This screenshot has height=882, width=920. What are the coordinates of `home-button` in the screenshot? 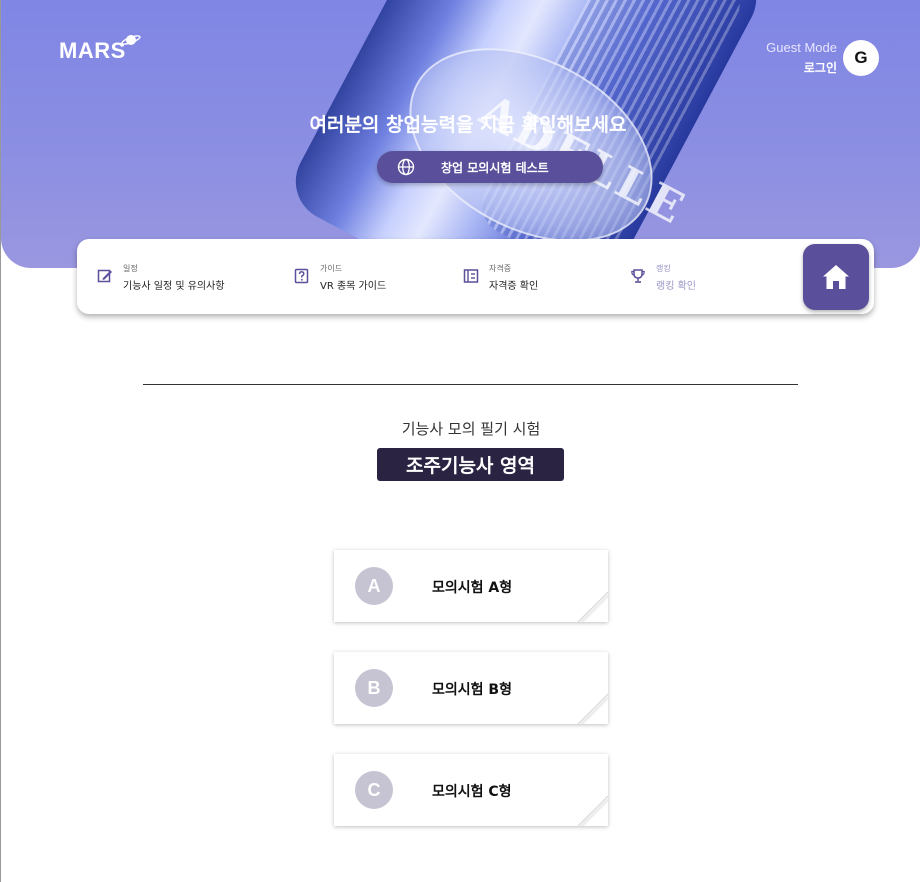 It's located at (836, 277).